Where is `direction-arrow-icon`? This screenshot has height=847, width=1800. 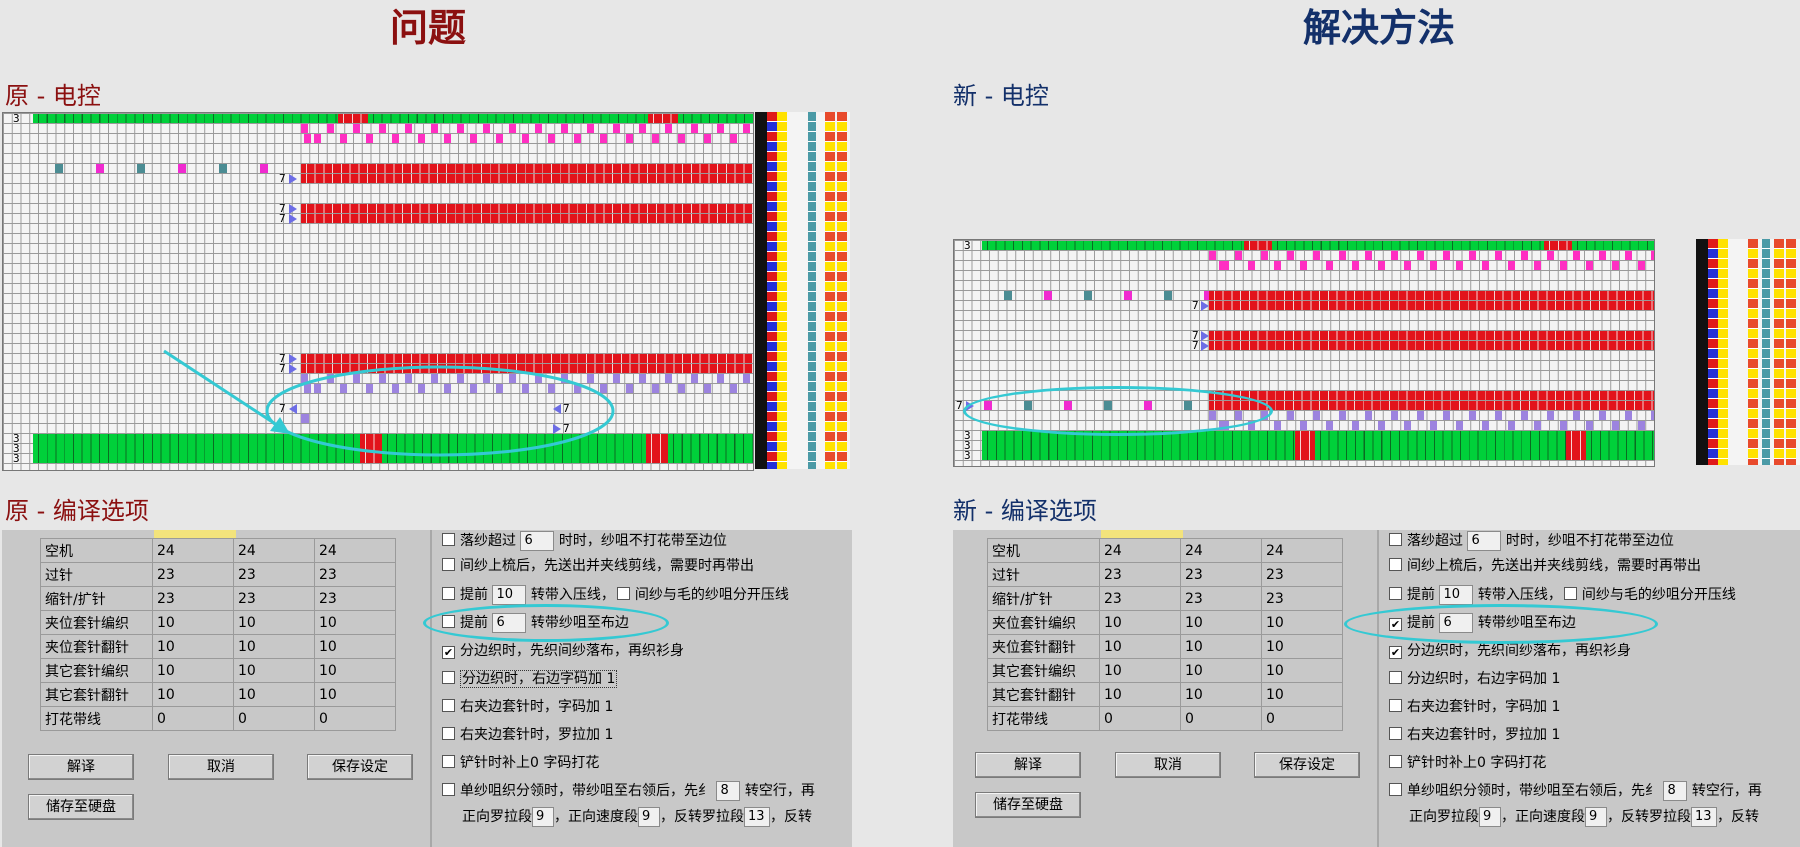
direction-arrow-icon is located at coordinates (293, 209).